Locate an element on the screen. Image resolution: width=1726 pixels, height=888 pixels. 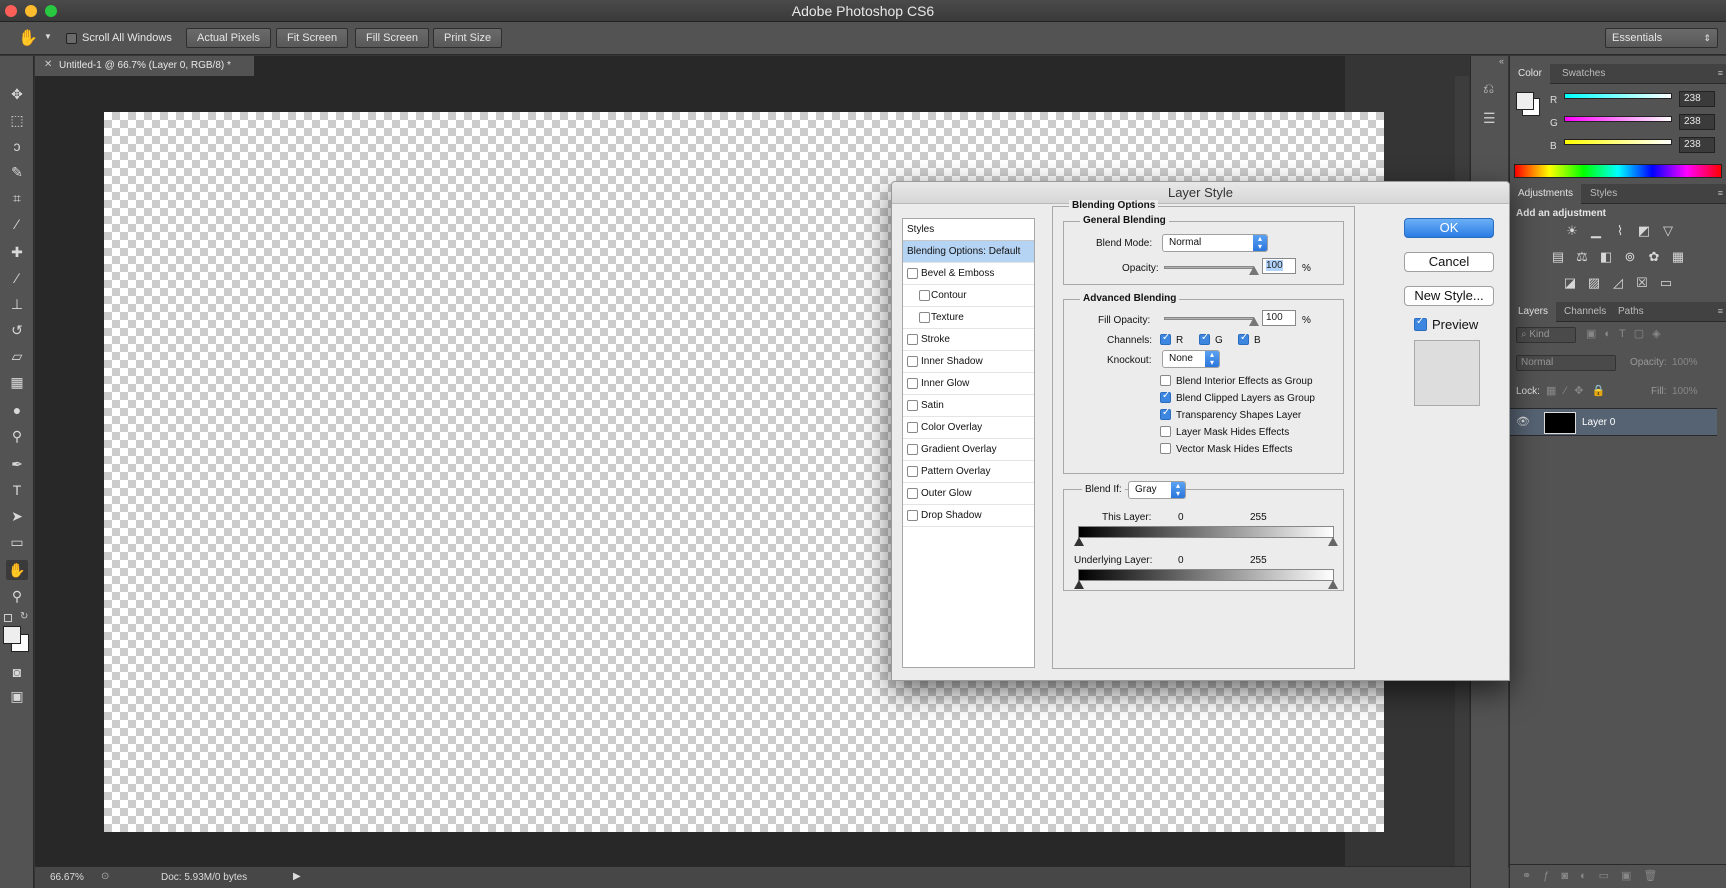
type-tool-icon: T is located at coordinates (17, 490).